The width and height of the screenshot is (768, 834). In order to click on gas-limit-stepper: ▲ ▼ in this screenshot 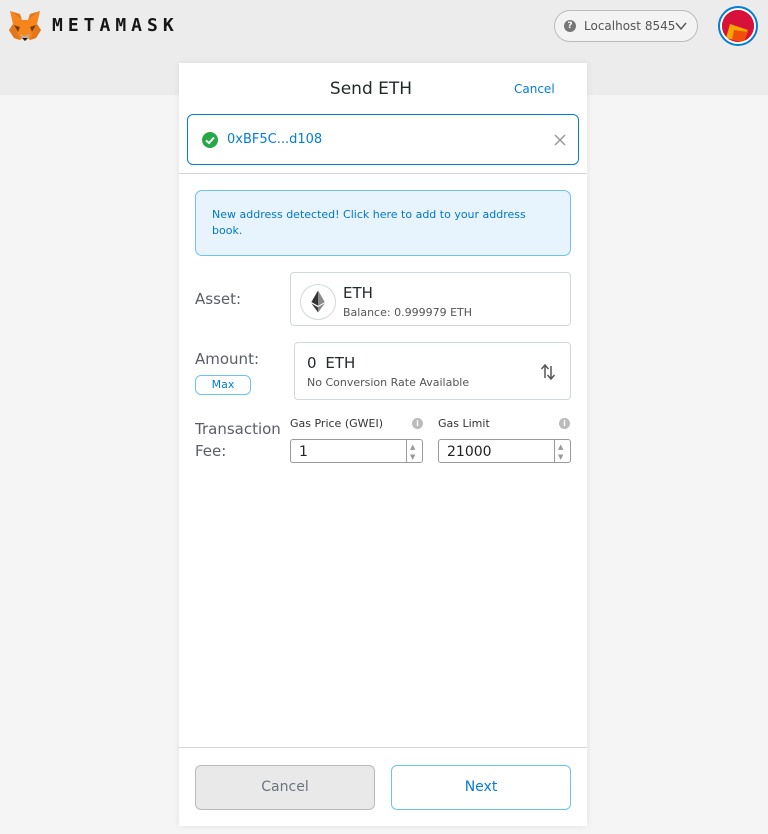, I will do `click(562, 451)`.